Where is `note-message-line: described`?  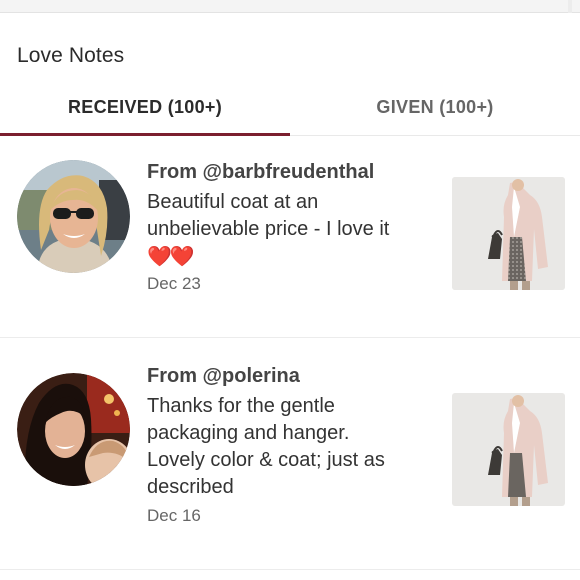 note-message-line: described is located at coordinates (190, 487).